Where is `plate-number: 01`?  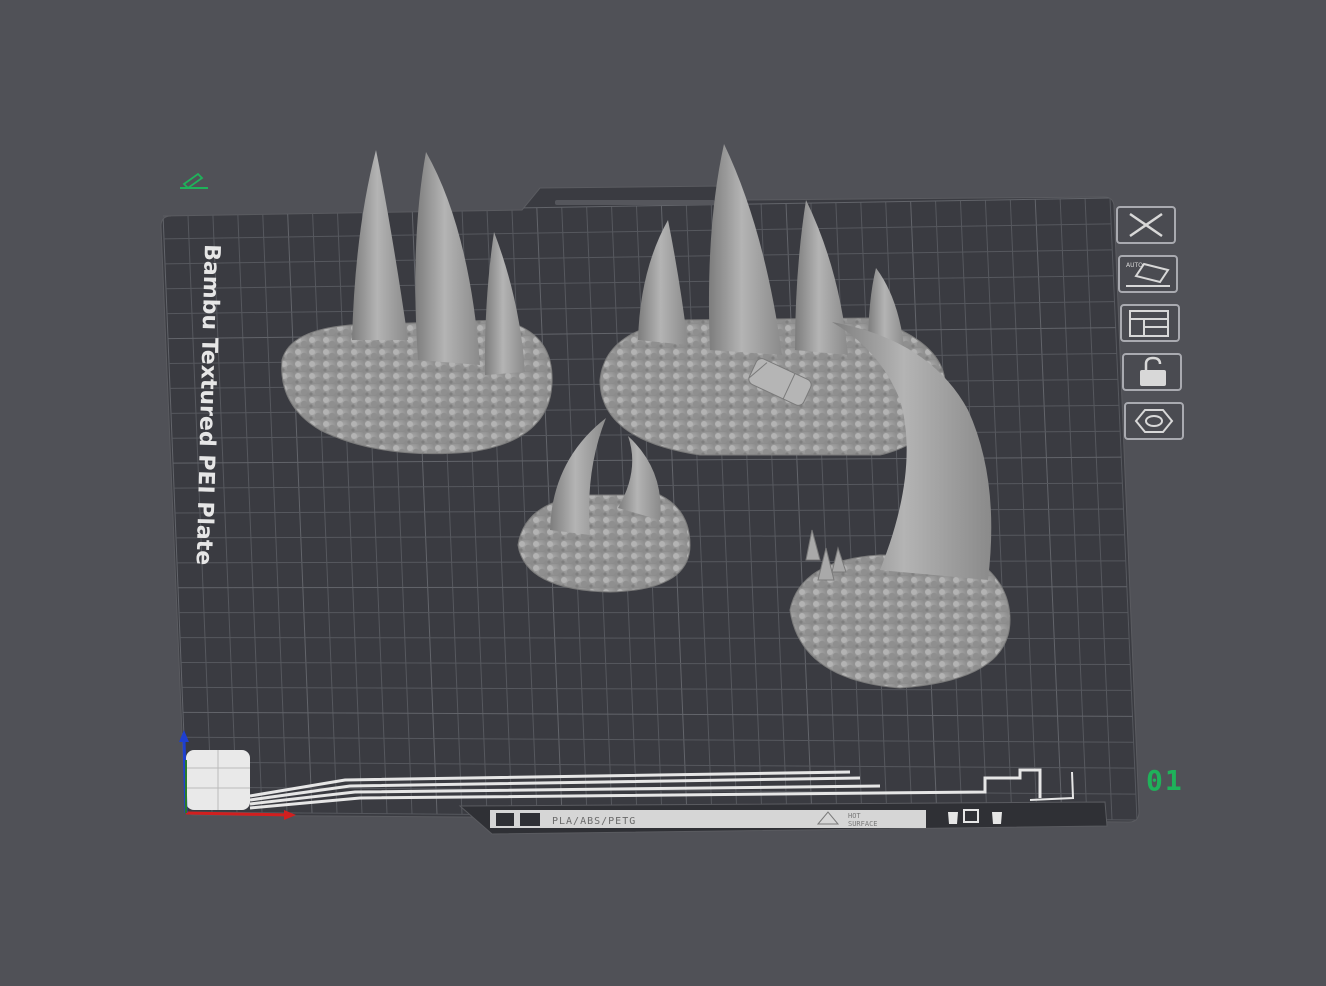 plate-number: 01 is located at coordinates (1165, 780).